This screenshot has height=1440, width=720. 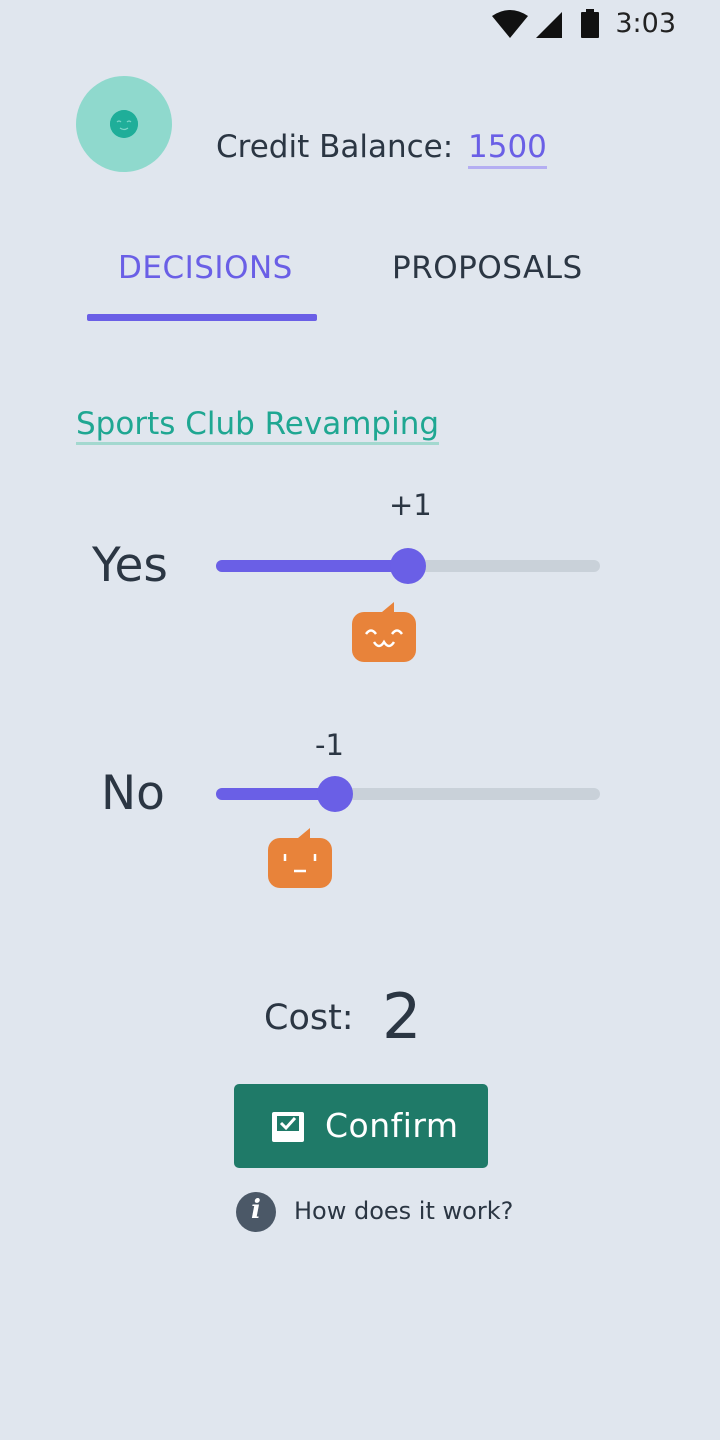 I want to click on confirm-label: Confirm, so click(x=392, y=1125).